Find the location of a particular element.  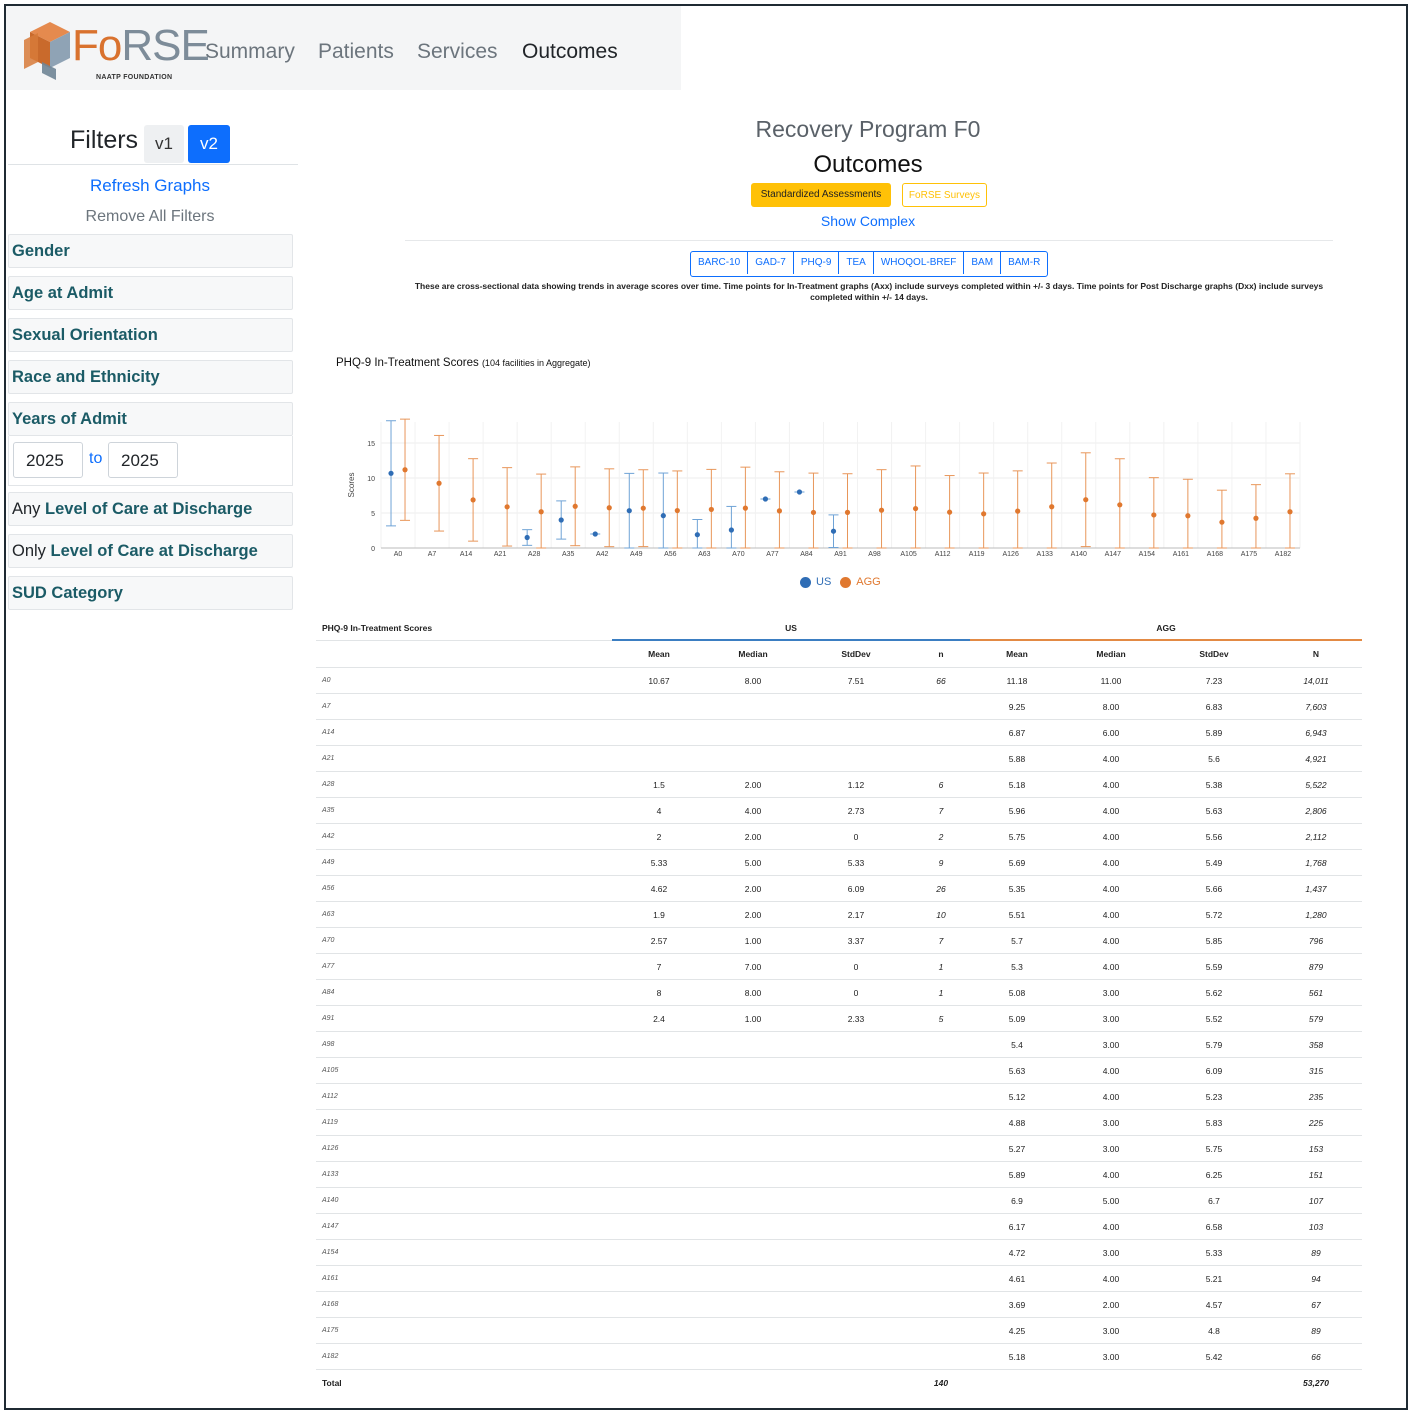

nav-outcomes: Outcomes is located at coordinates (570, 52).